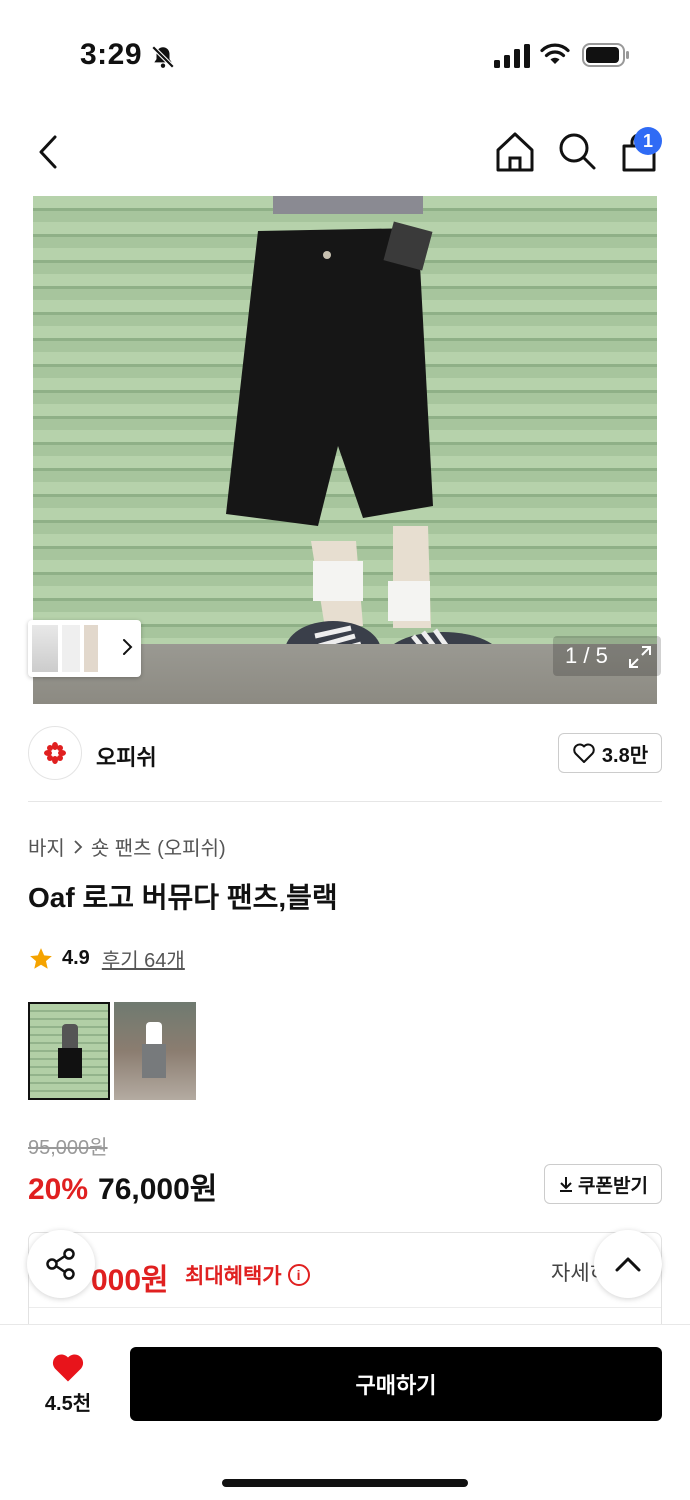 The height and width of the screenshot is (1500, 690). What do you see at coordinates (345, 55) in the screenshot?
I see `status-bar: 3:29` at bounding box center [345, 55].